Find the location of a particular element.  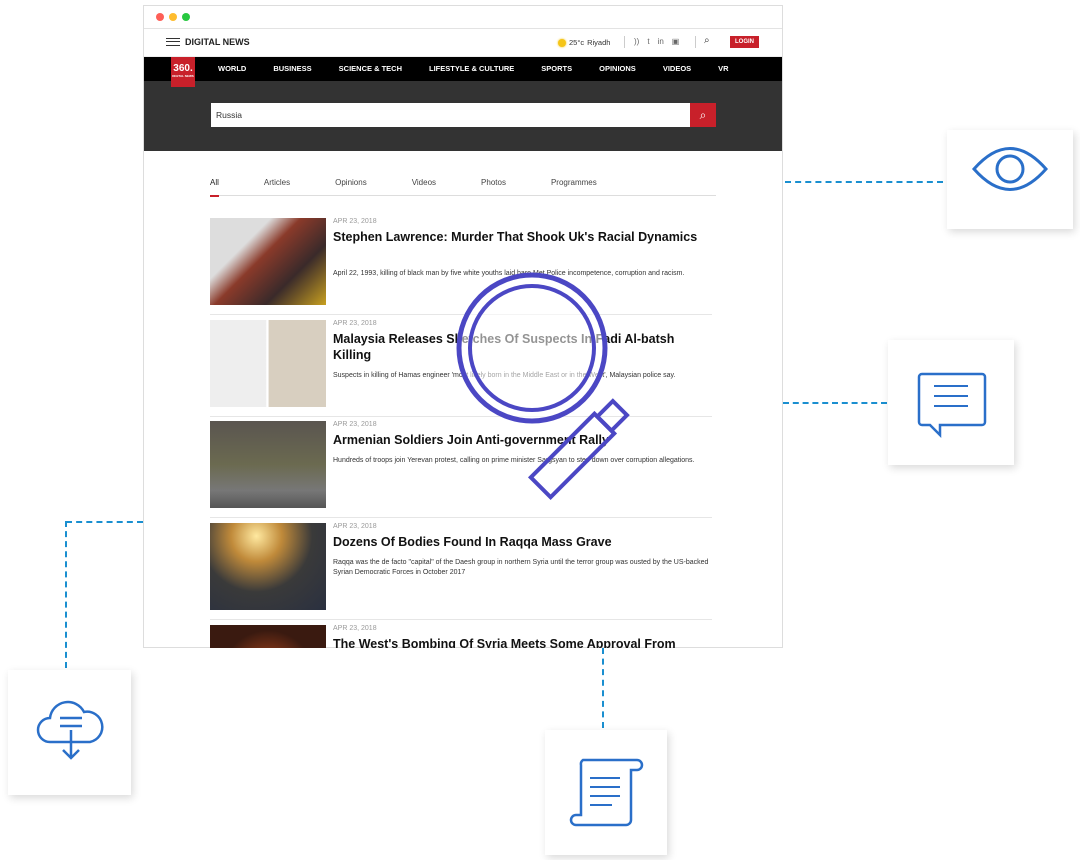

chat-icon is located at coordinates (952, 405).